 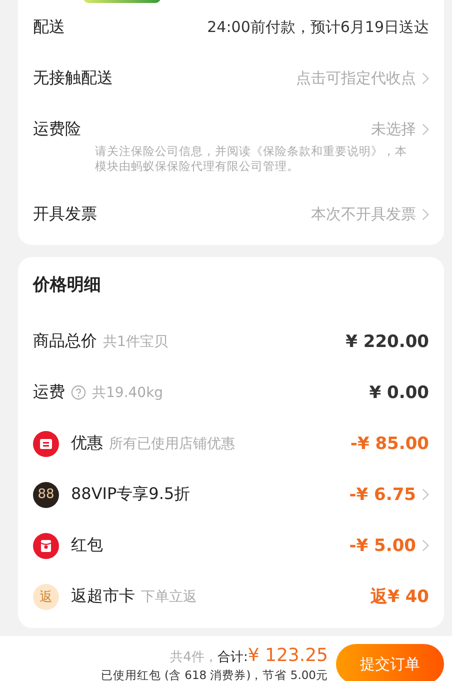 I want to click on row-value: 24:00前付款，预计6月19日送达, so click(x=318, y=27).